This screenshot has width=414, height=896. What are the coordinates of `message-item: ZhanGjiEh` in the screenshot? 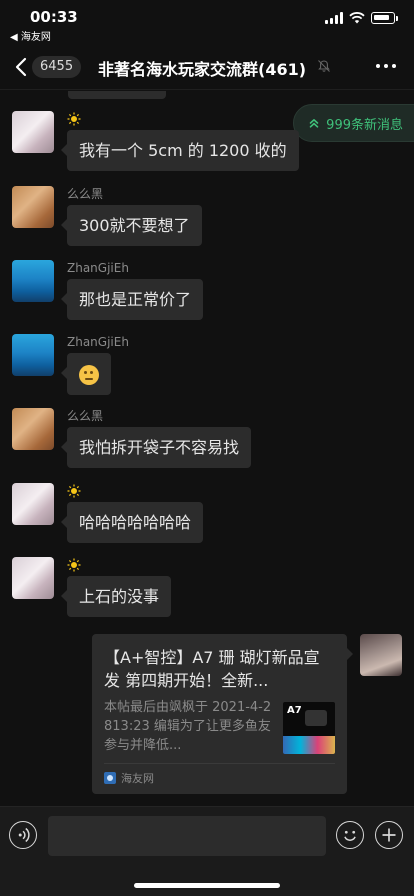 It's located at (70, 364).